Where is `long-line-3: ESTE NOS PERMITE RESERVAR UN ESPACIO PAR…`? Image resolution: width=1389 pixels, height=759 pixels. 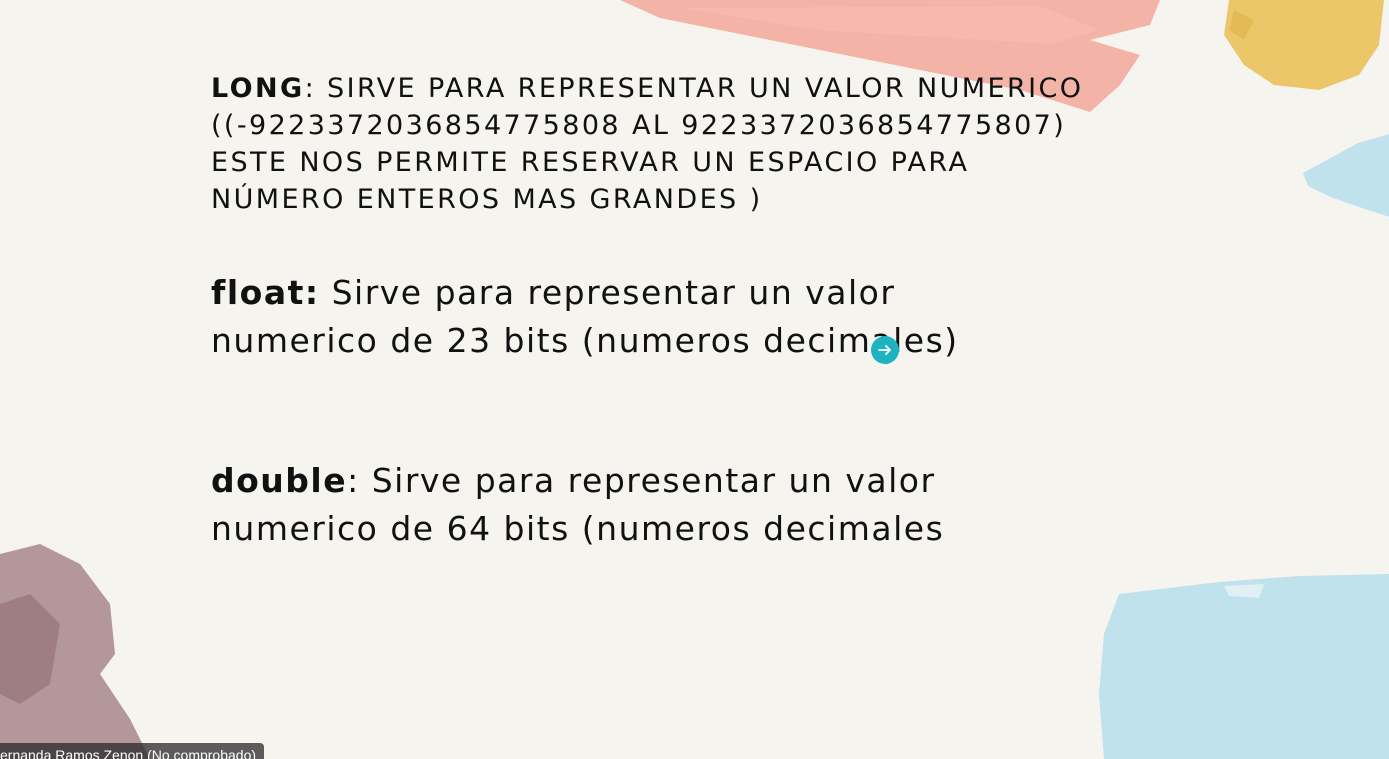
long-line-3: ESTE NOS PERMITE RESERVAR UN ESPACIO PAR… is located at coordinates (590, 162).